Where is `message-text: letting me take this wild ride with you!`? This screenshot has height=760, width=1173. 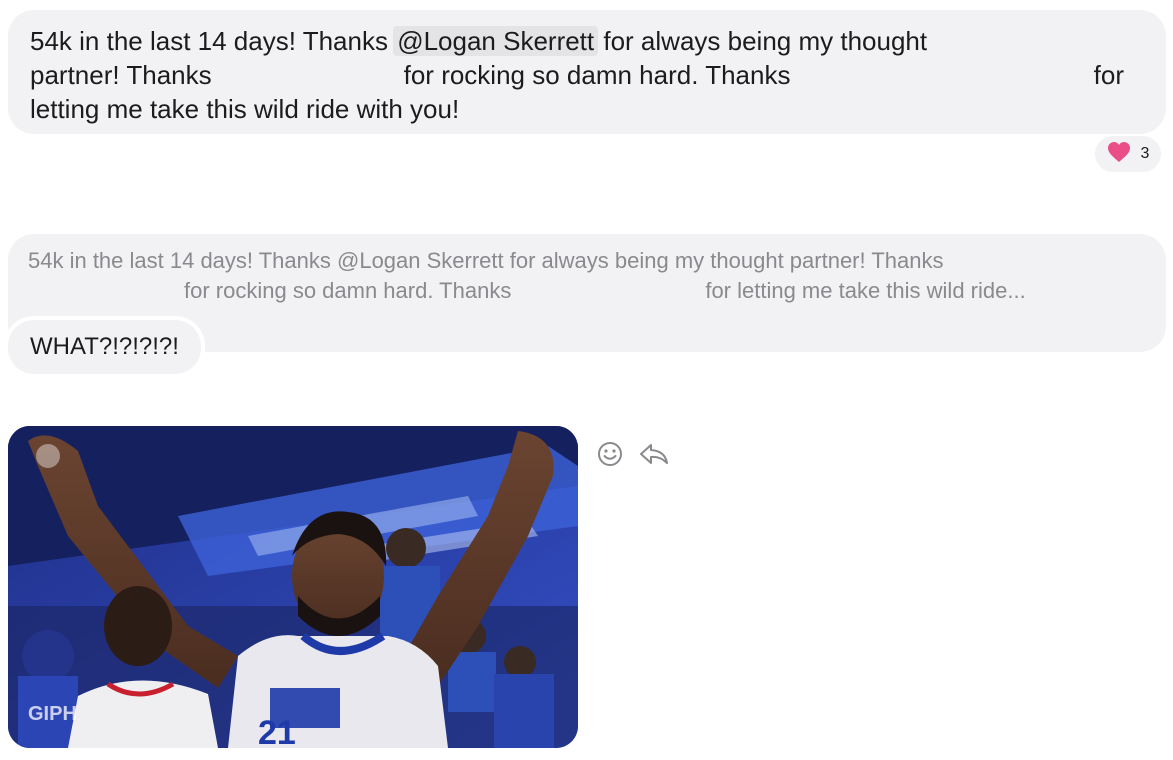
message-text: letting me take this wild ride with you! is located at coordinates (245, 109).